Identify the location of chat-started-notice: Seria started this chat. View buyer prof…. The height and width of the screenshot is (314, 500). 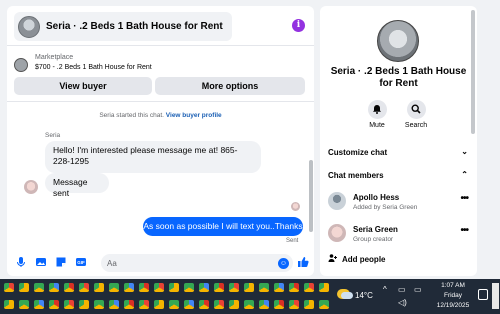
(160, 115).